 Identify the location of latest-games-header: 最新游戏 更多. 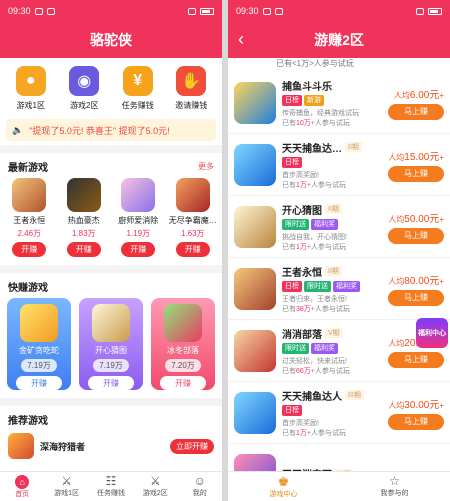
(111, 165).